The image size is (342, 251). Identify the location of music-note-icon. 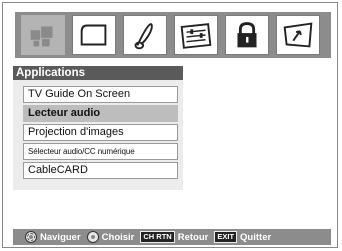
(143, 36).